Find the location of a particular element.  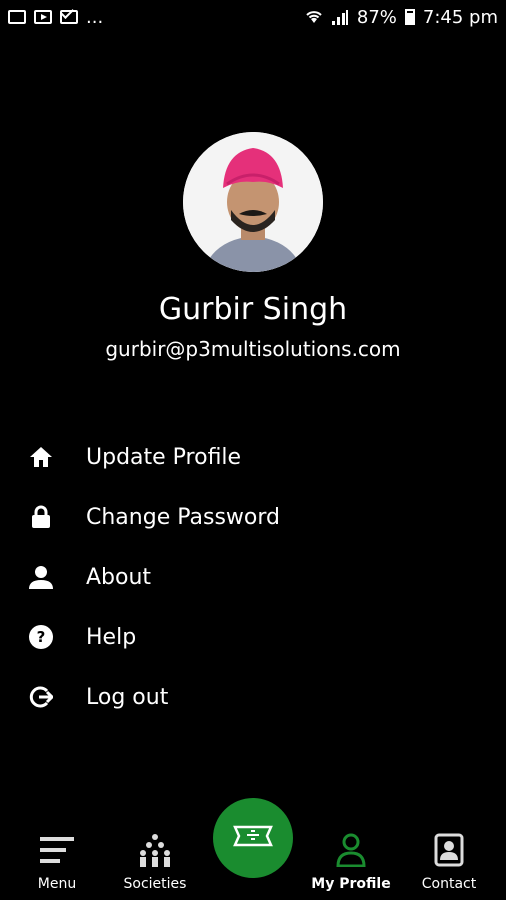

nav-contact: Contact is located at coordinates (449, 861).